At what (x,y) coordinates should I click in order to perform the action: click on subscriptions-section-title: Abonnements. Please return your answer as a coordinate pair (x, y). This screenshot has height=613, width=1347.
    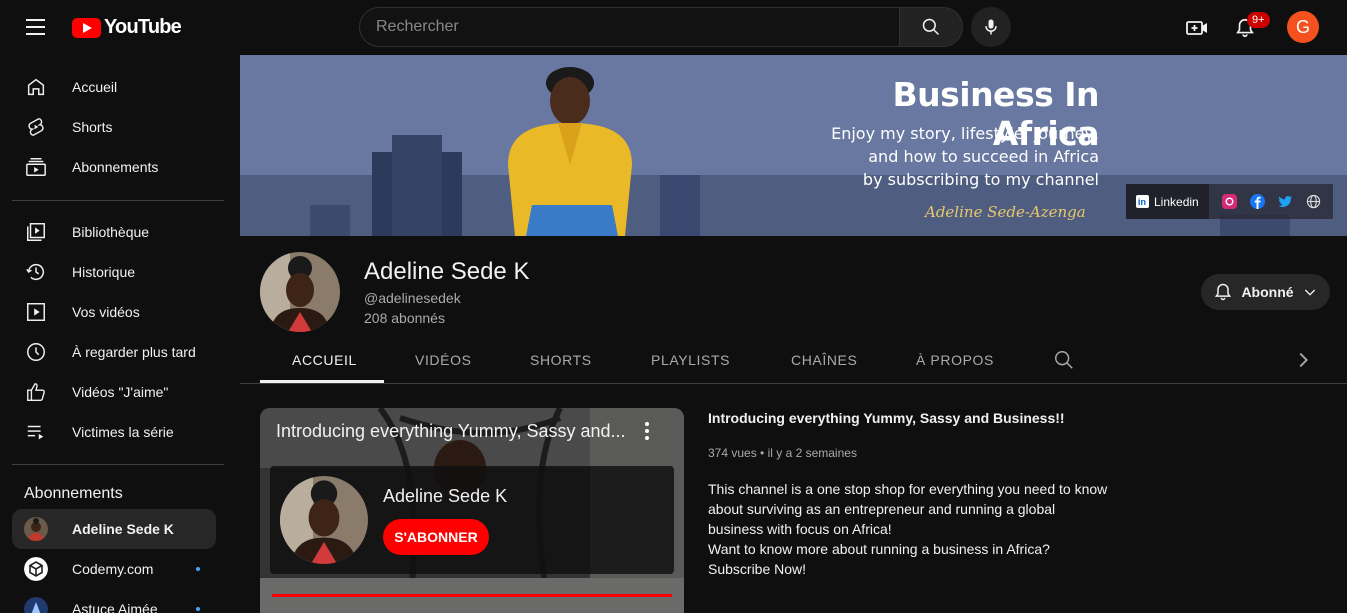
    Looking at the image, I should click on (73, 493).